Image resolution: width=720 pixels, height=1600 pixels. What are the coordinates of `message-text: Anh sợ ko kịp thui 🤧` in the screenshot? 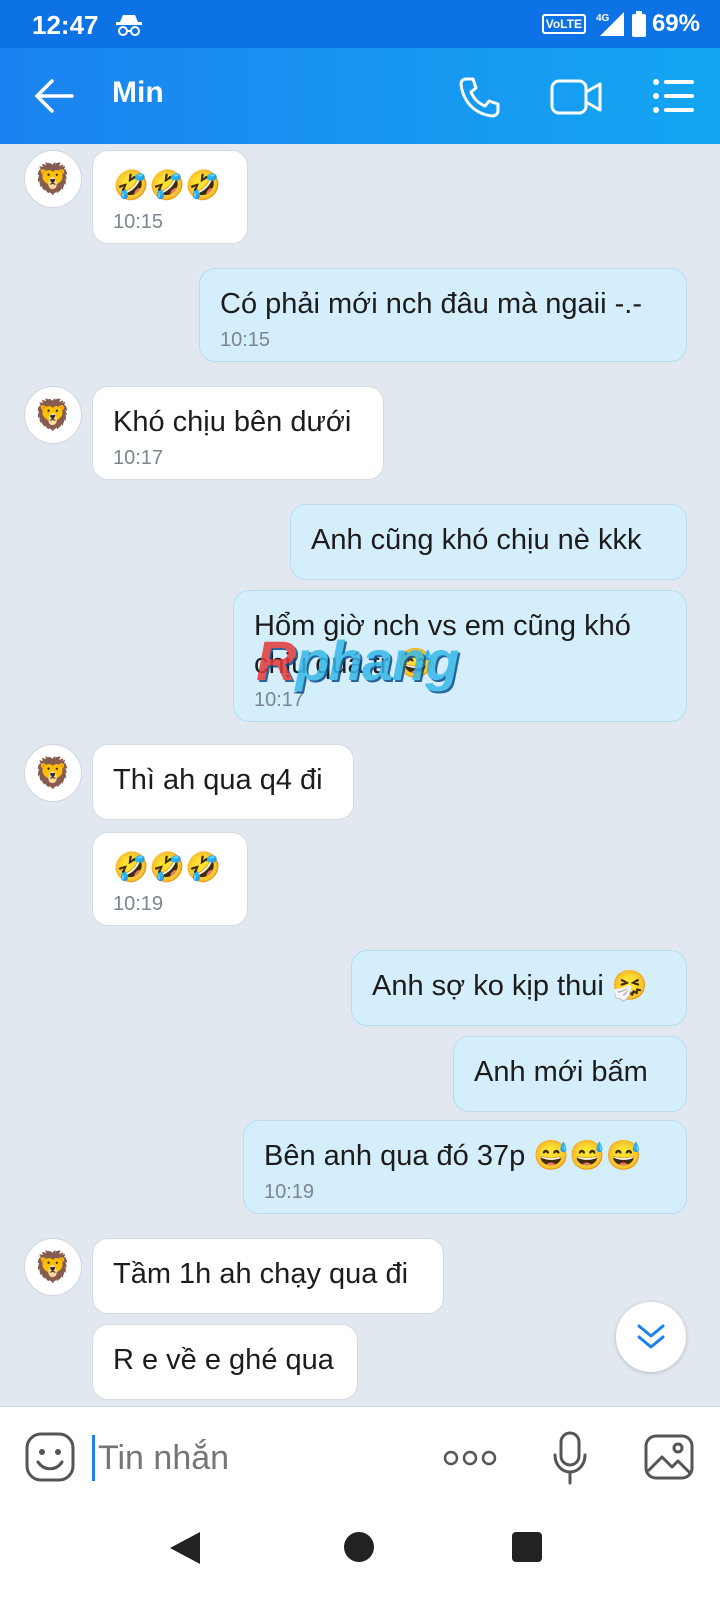 It's located at (510, 986).